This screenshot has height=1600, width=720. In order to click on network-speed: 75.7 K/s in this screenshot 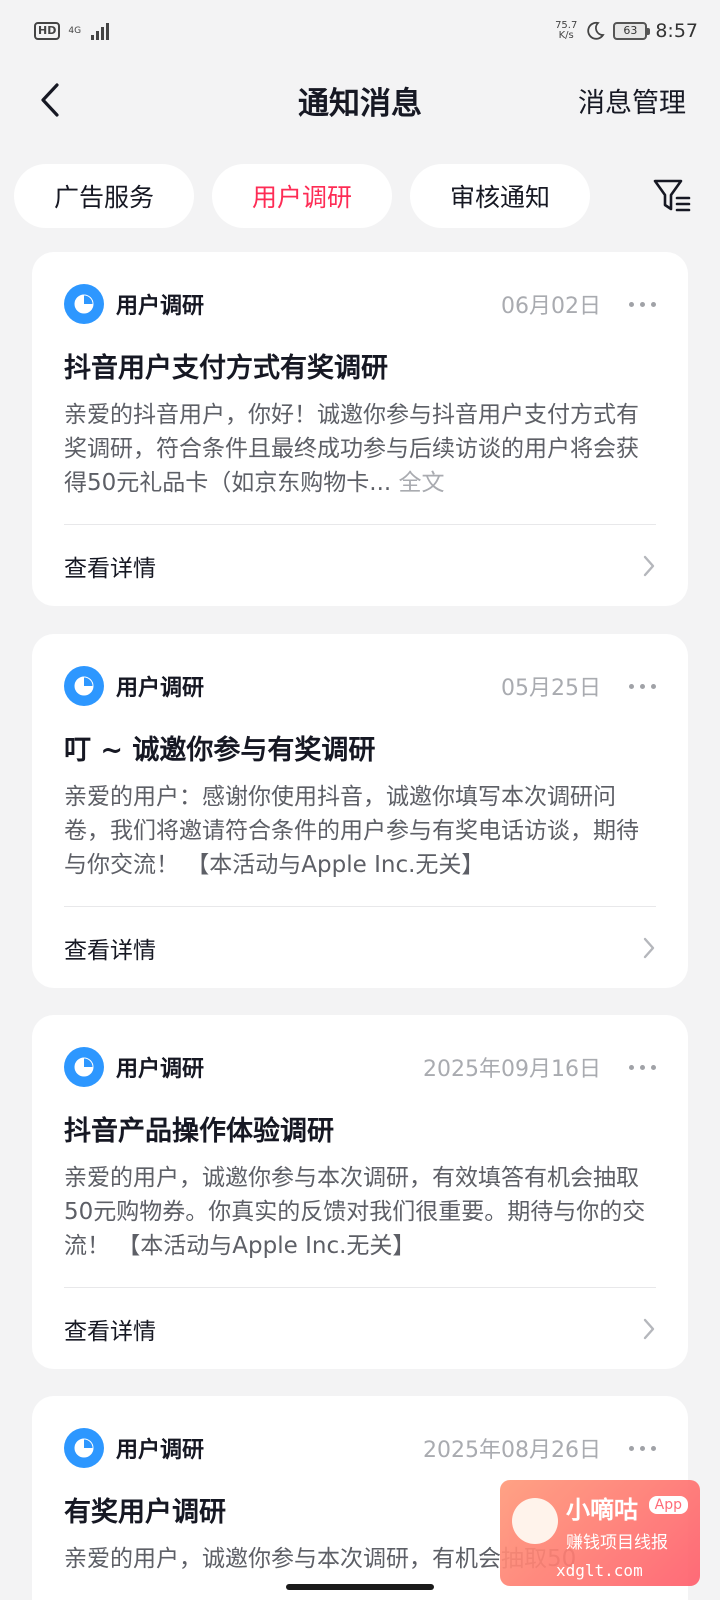, I will do `click(566, 31)`.